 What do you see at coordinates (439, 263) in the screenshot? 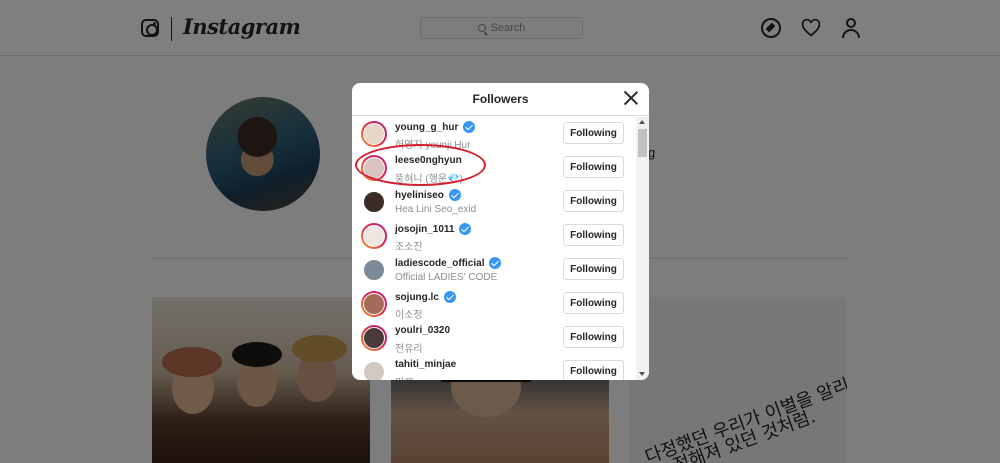
I see `username: ladiescode_official` at bounding box center [439, 263].